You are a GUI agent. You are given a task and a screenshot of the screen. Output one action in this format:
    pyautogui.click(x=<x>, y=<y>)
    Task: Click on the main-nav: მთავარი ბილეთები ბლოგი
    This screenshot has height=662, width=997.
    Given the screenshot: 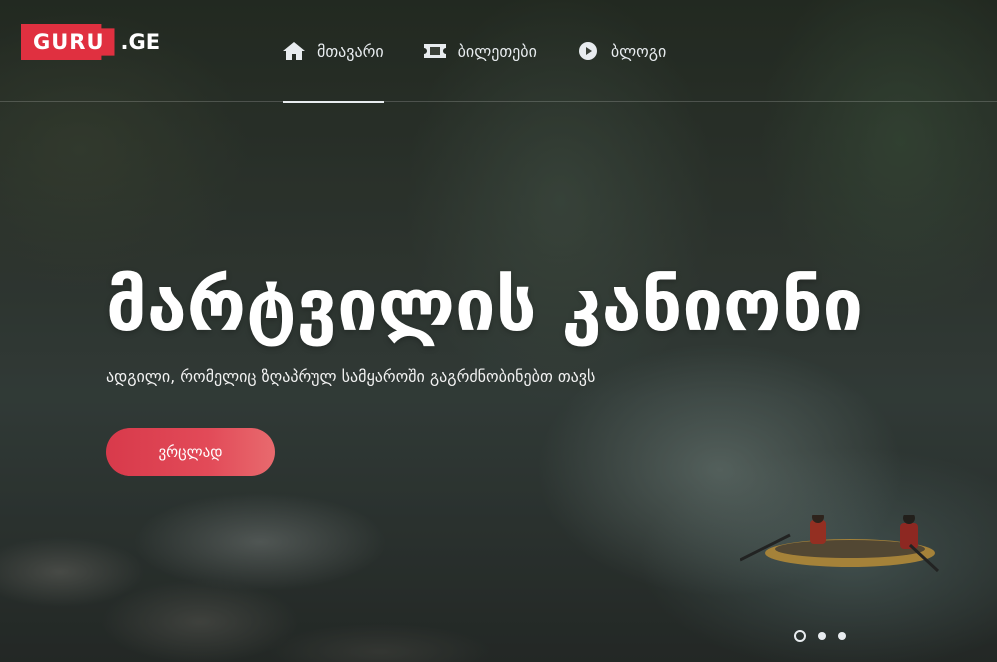 What is the action you would take?
    pyautogui.click(x=494, y=51)
    